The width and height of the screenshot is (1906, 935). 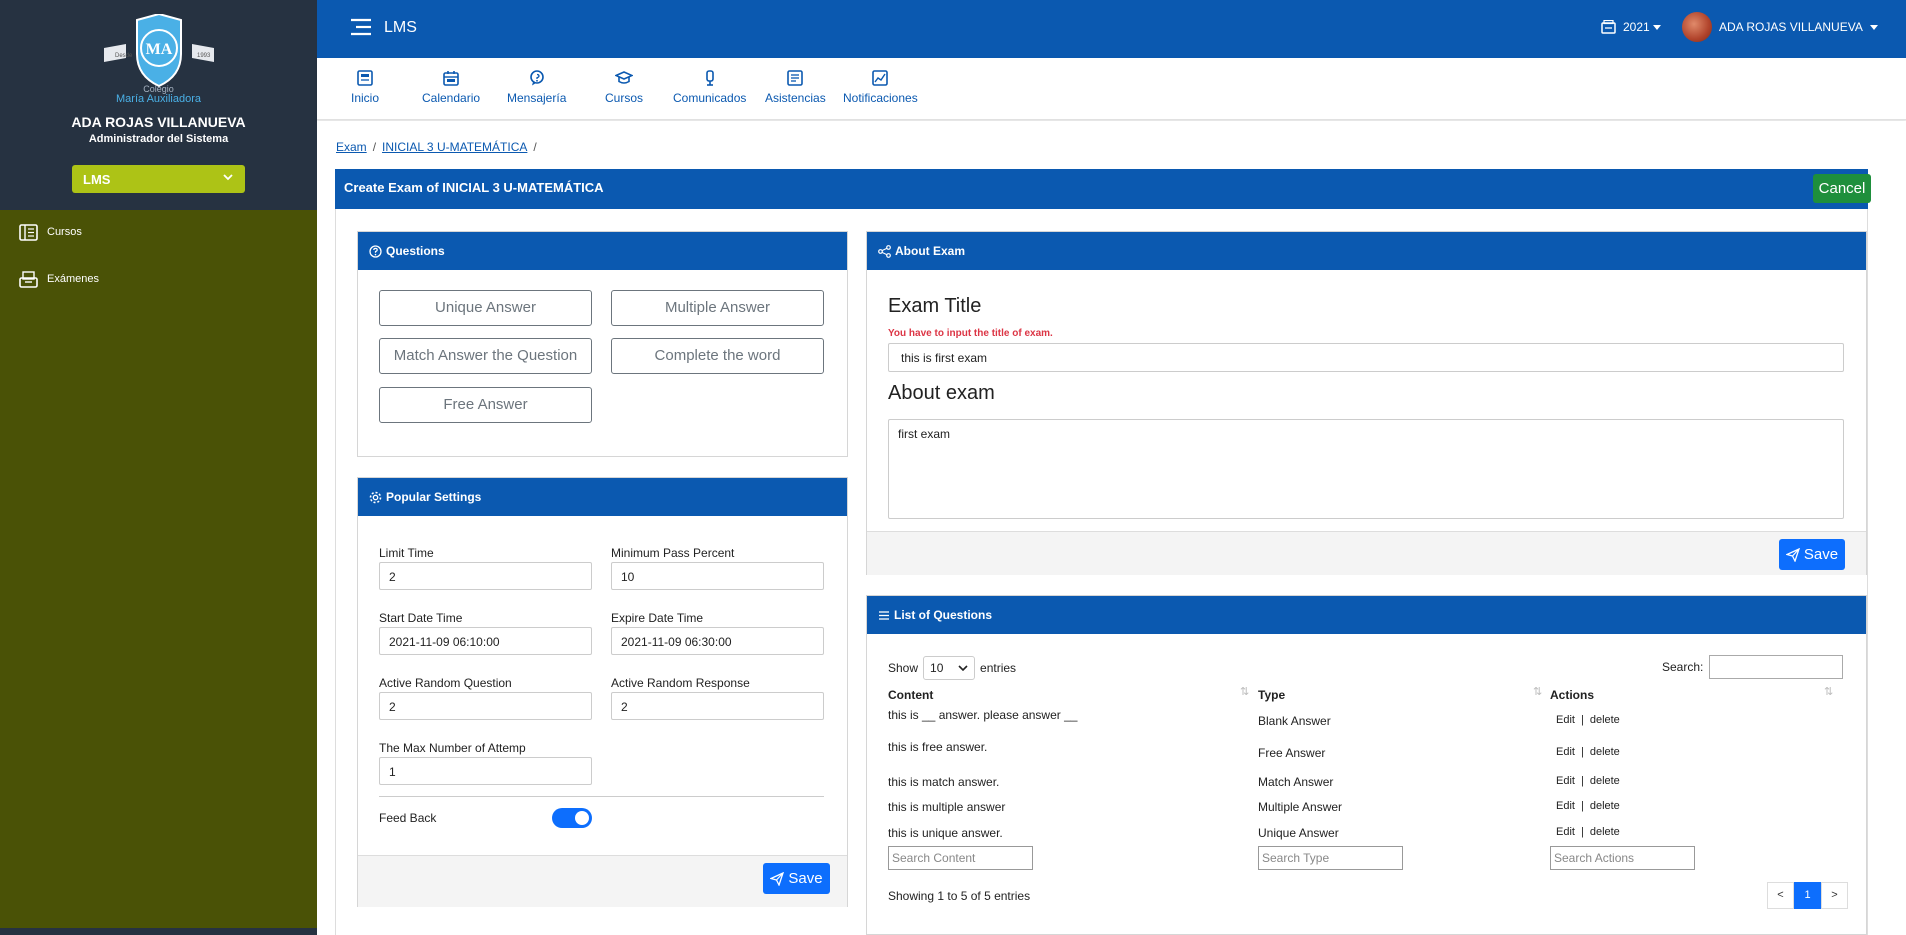 I want to click on nav-item-label: Cursos, so click(x=624, y=98).